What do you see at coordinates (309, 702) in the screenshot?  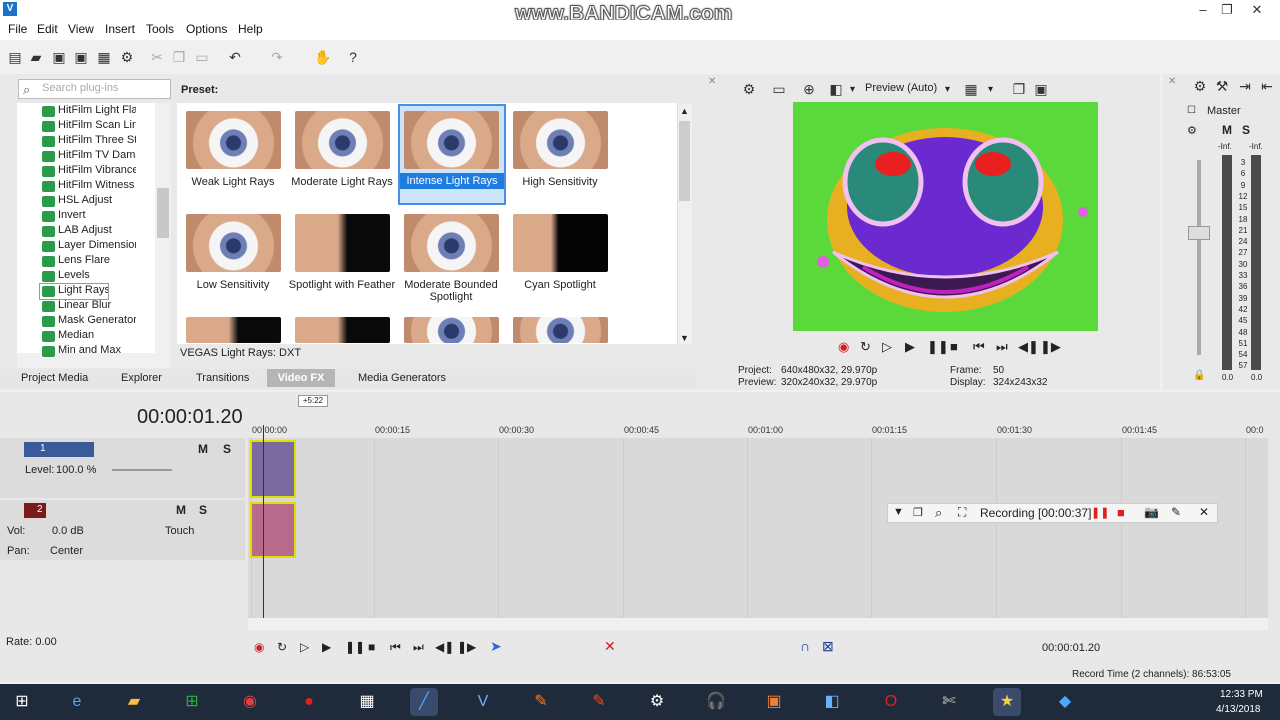 I see `bandicam-icon: ●` at bounding box center [309, 702].